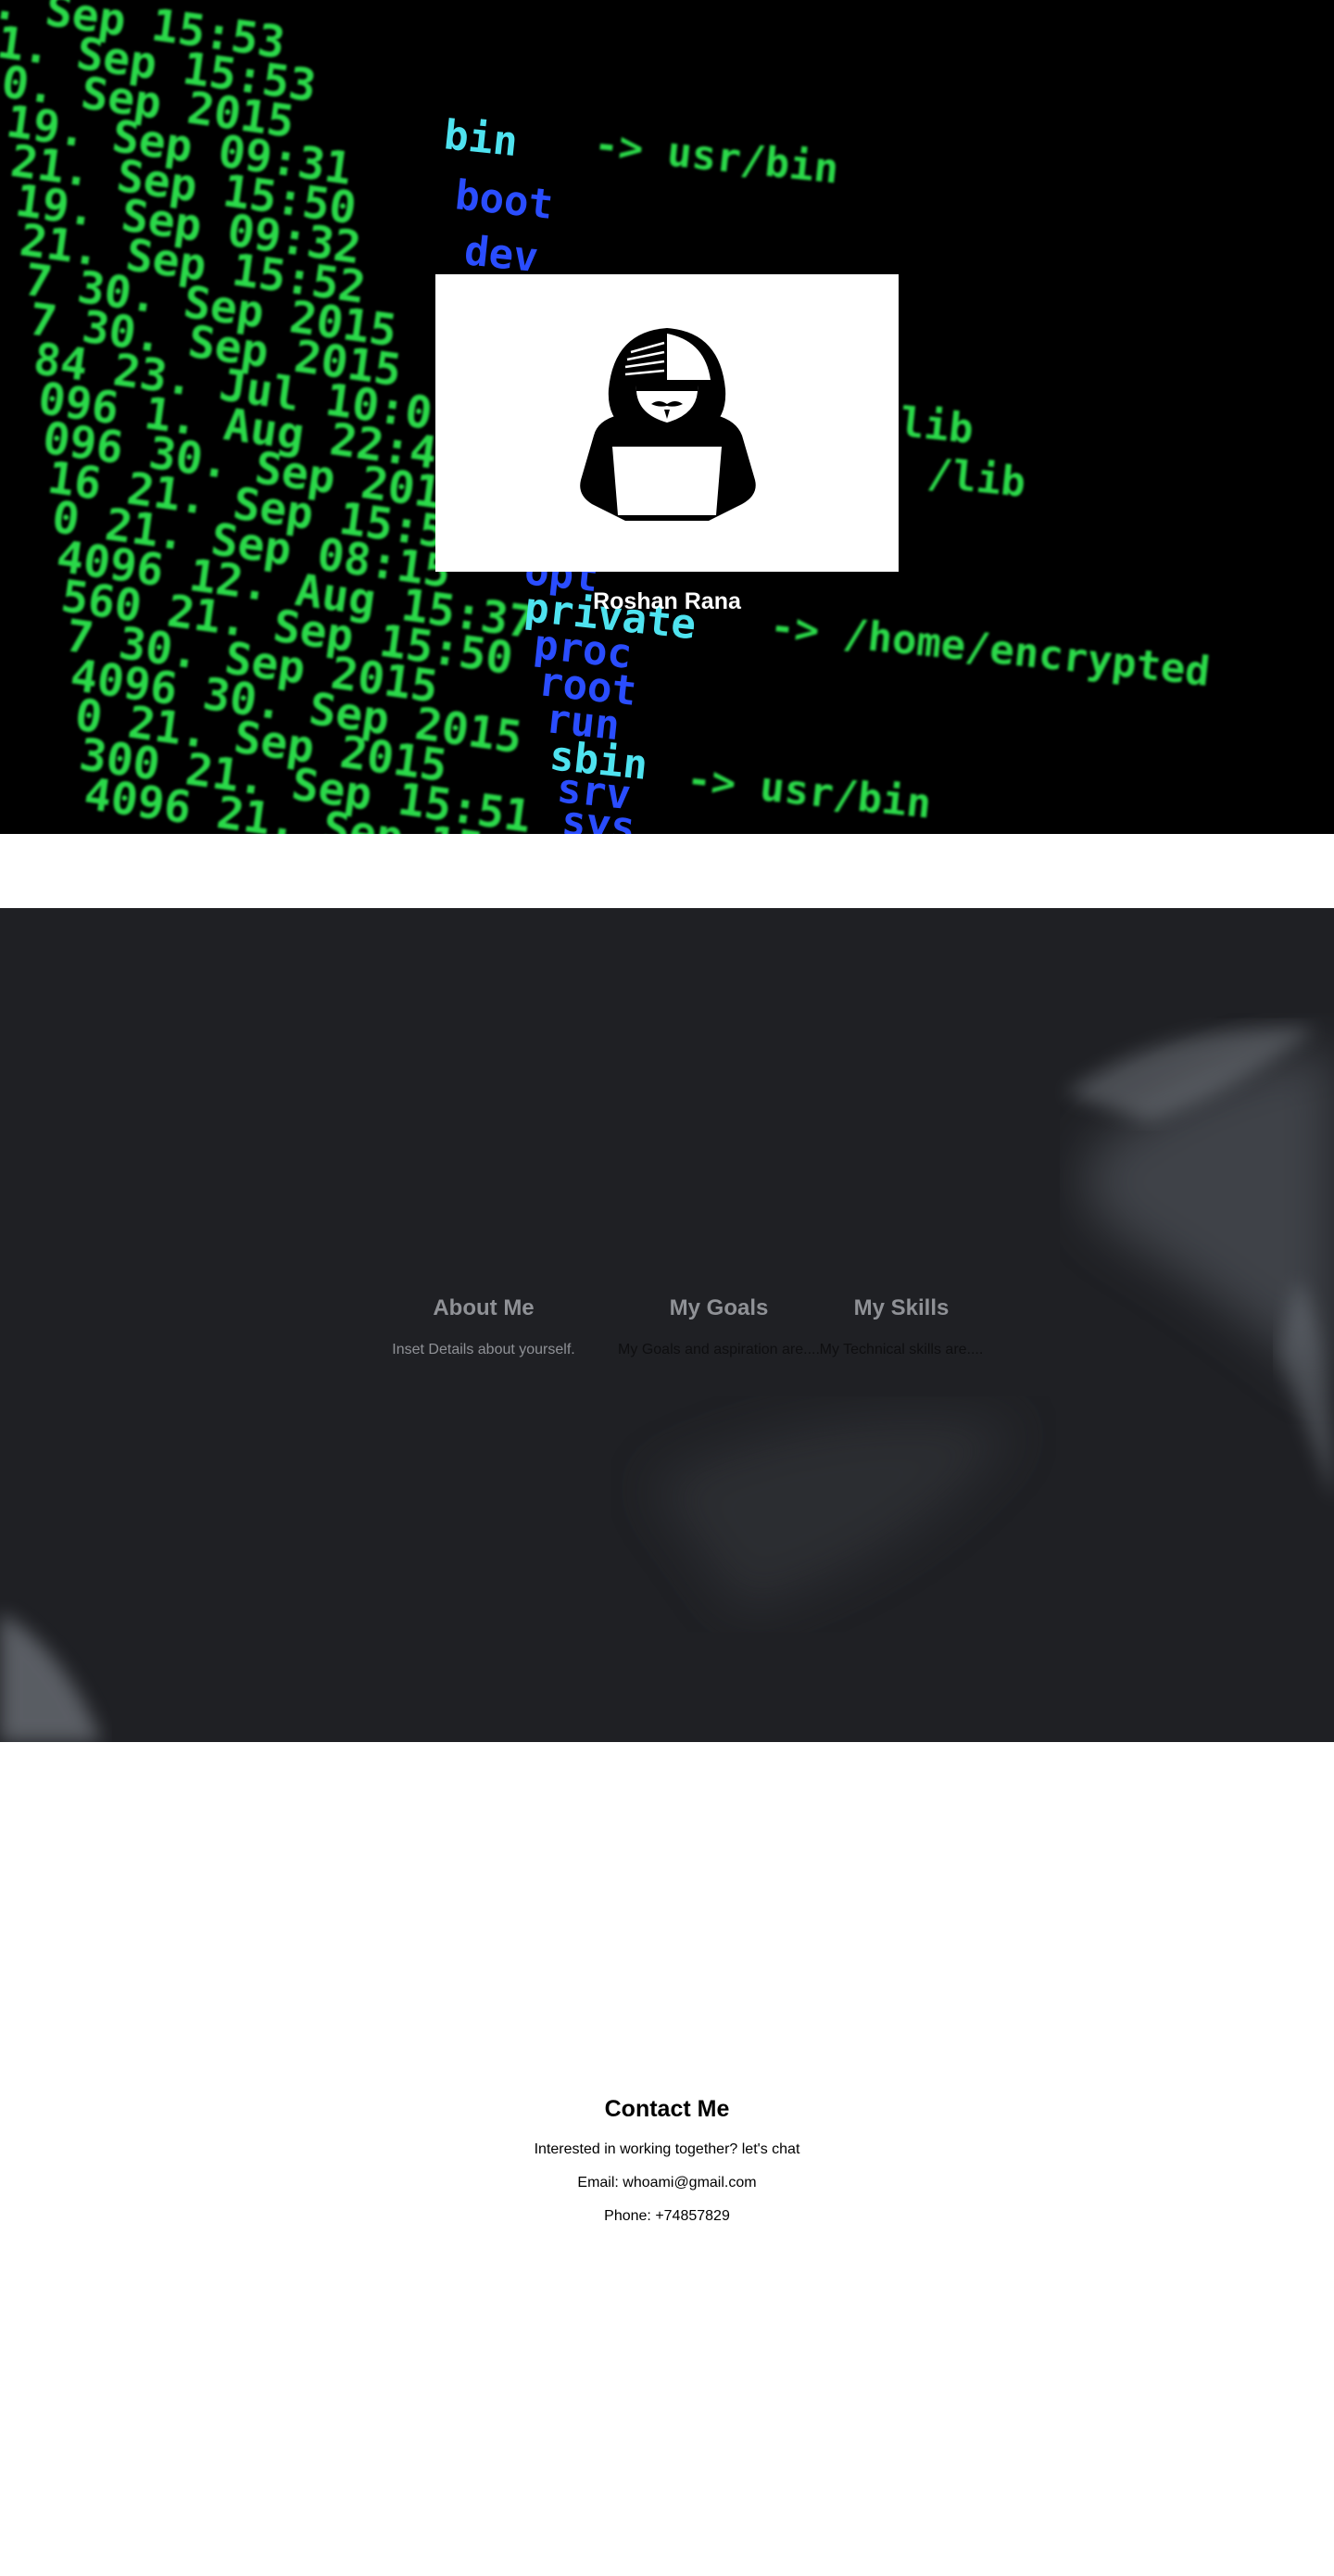 This screenshot has height=2576, width=1334. What do you see at coordinates (667, 601) in the screenshot?
I see `hero-name: Roshan Rana` at bounding box center [667, 601].